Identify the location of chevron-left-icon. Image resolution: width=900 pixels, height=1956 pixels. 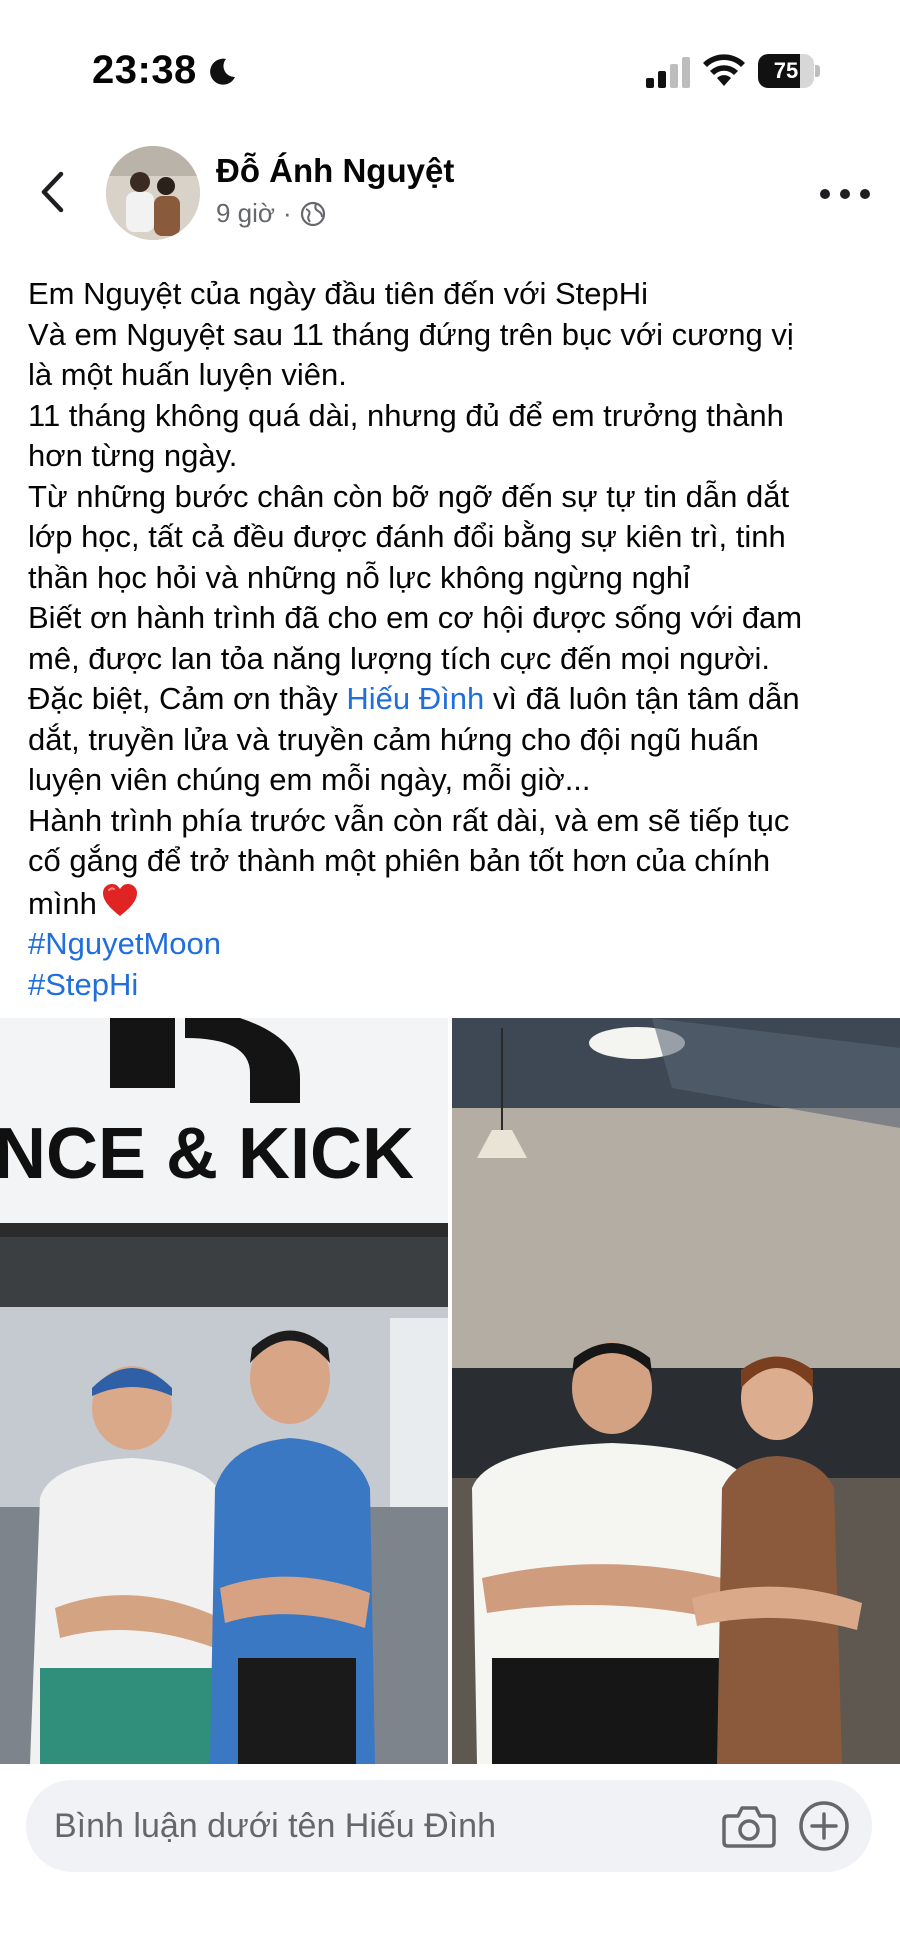
(52, 192).